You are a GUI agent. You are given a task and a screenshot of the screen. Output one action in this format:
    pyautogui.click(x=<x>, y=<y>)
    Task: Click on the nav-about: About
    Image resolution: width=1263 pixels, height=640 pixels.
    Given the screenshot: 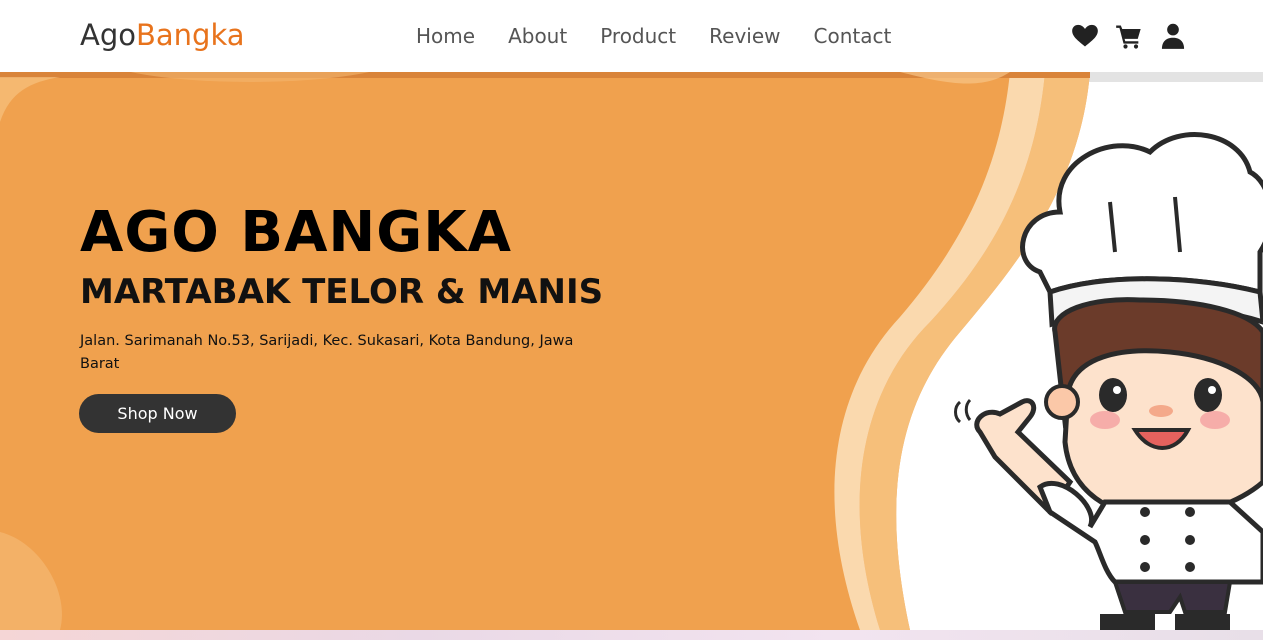 What is the action you would take?
    pyautogui.click(x=537, y=36)
    